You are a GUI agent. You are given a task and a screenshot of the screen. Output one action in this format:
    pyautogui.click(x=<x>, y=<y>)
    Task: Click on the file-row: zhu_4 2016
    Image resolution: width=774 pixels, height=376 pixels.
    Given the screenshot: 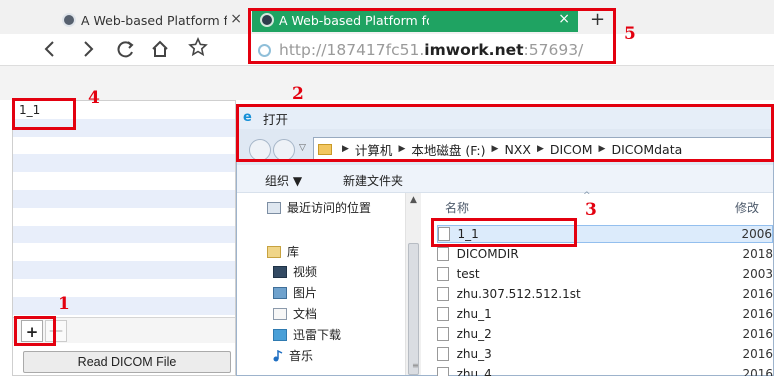 What is the action you would take?
    pyautogui.click(x=605, y=370)
    